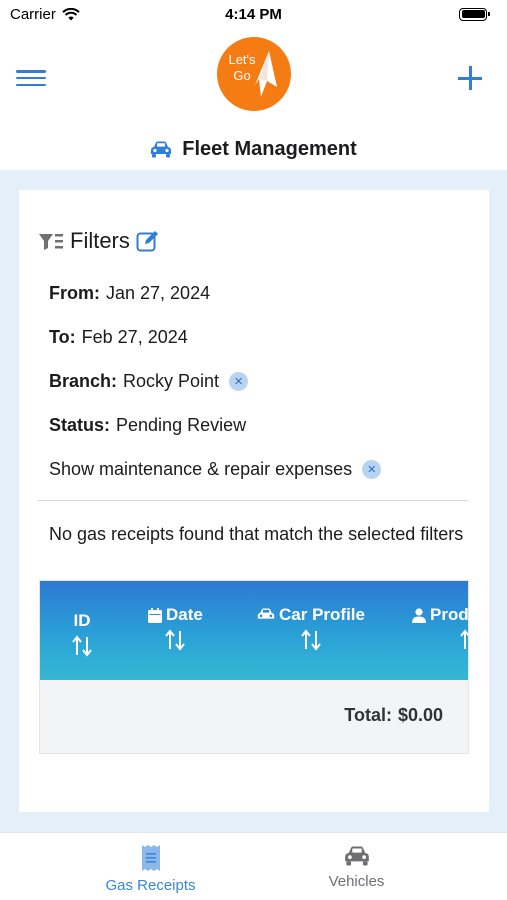 This screenshot has width=507, height=900. What do you see at coordinates (474, 14) in the screenshot?
I see `battery-icon` at bounding box center [474, 14].